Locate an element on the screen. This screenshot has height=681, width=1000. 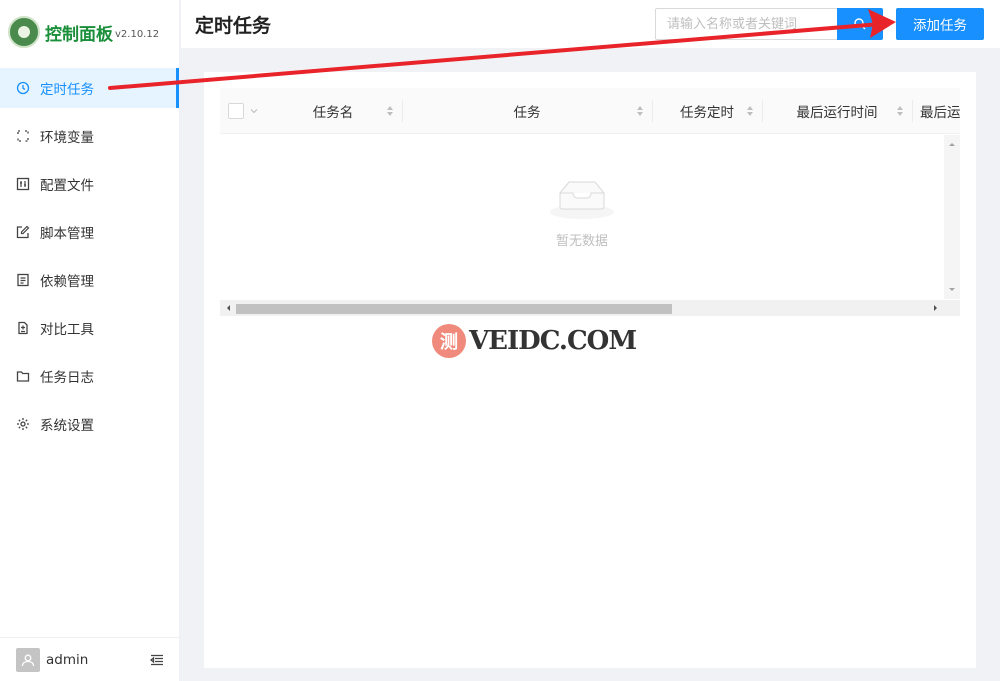
diff-icon is located at coordinates (23, 328).